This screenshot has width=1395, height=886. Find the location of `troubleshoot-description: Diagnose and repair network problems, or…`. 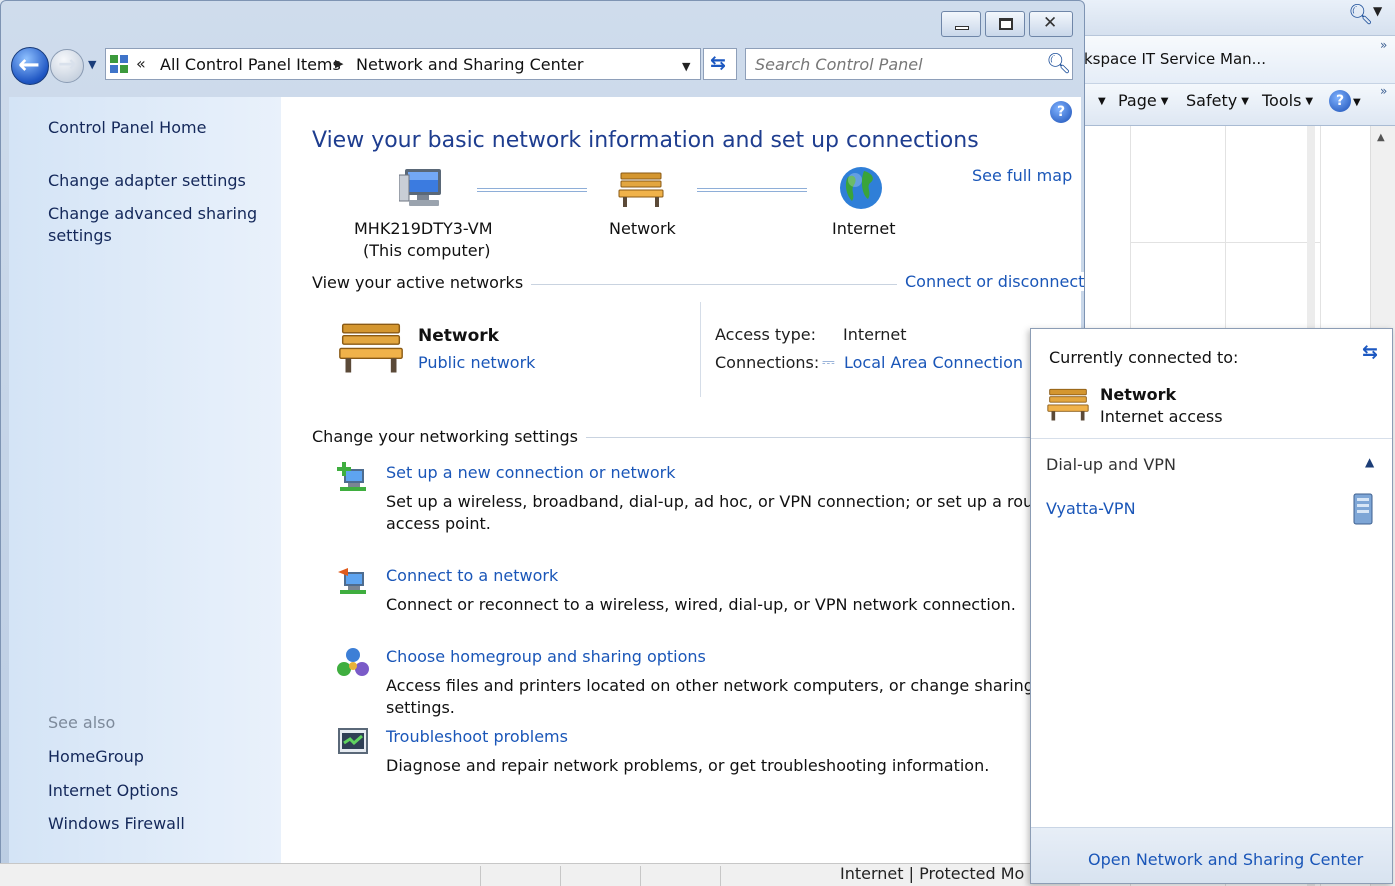

troubleshoot-description: Diagnose and repair network problems, or… is located at coordinates (688, 765).